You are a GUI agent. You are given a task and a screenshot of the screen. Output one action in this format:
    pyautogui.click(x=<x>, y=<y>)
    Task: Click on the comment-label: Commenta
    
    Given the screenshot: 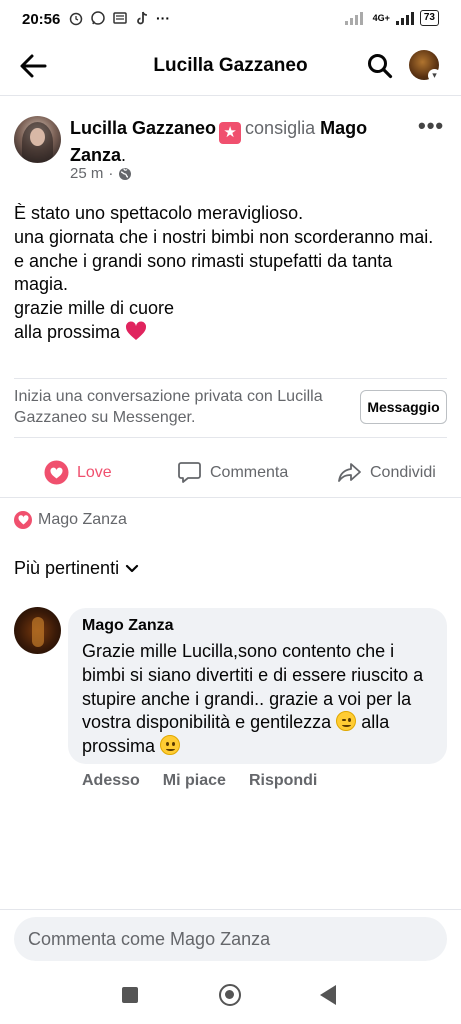 What is the action you would take?
    pyautogui.click(x=249, y=472)
    